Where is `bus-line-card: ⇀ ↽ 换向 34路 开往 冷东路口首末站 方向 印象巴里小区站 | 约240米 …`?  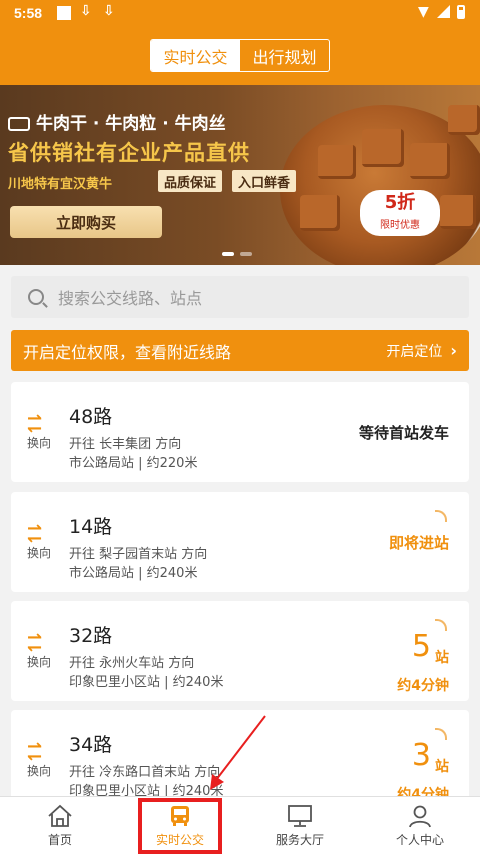 bus-line-card: ⇀ ↽ 换向 34路 开往 冷东路口首末站 方向 印象巴里小区站 | 约240米 … is located at coordinates (240, 756).